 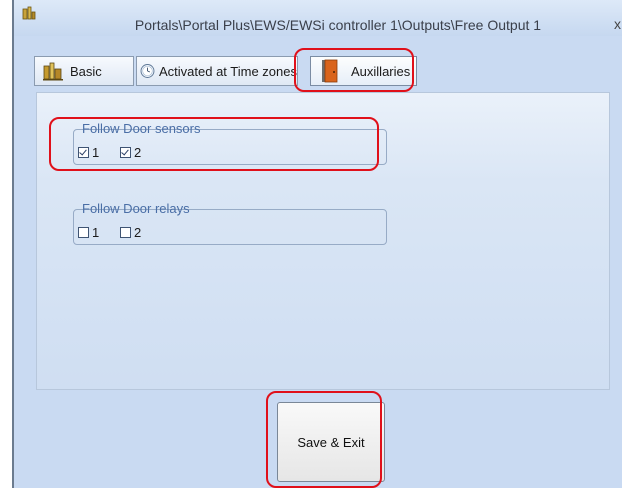 I want to click on door-sensors-legend: Follow Door sensors, so click(x=141, y=128).